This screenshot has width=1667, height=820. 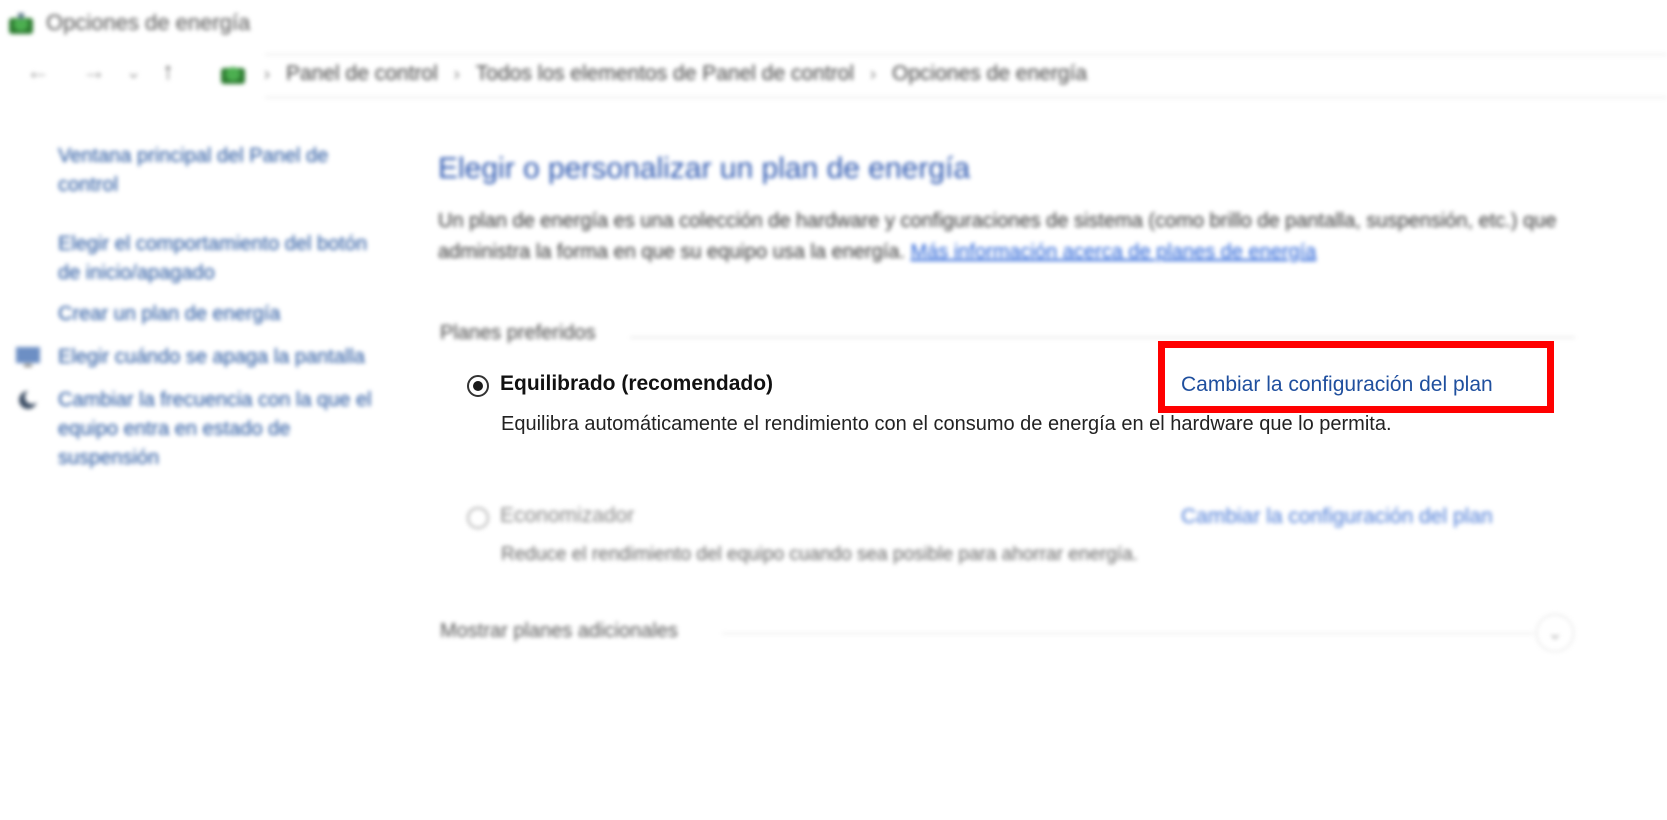 What do you see at coordinates (168, 72) in the screenshot?
I see `up-button: ↑` at bounding box center [168, 72].